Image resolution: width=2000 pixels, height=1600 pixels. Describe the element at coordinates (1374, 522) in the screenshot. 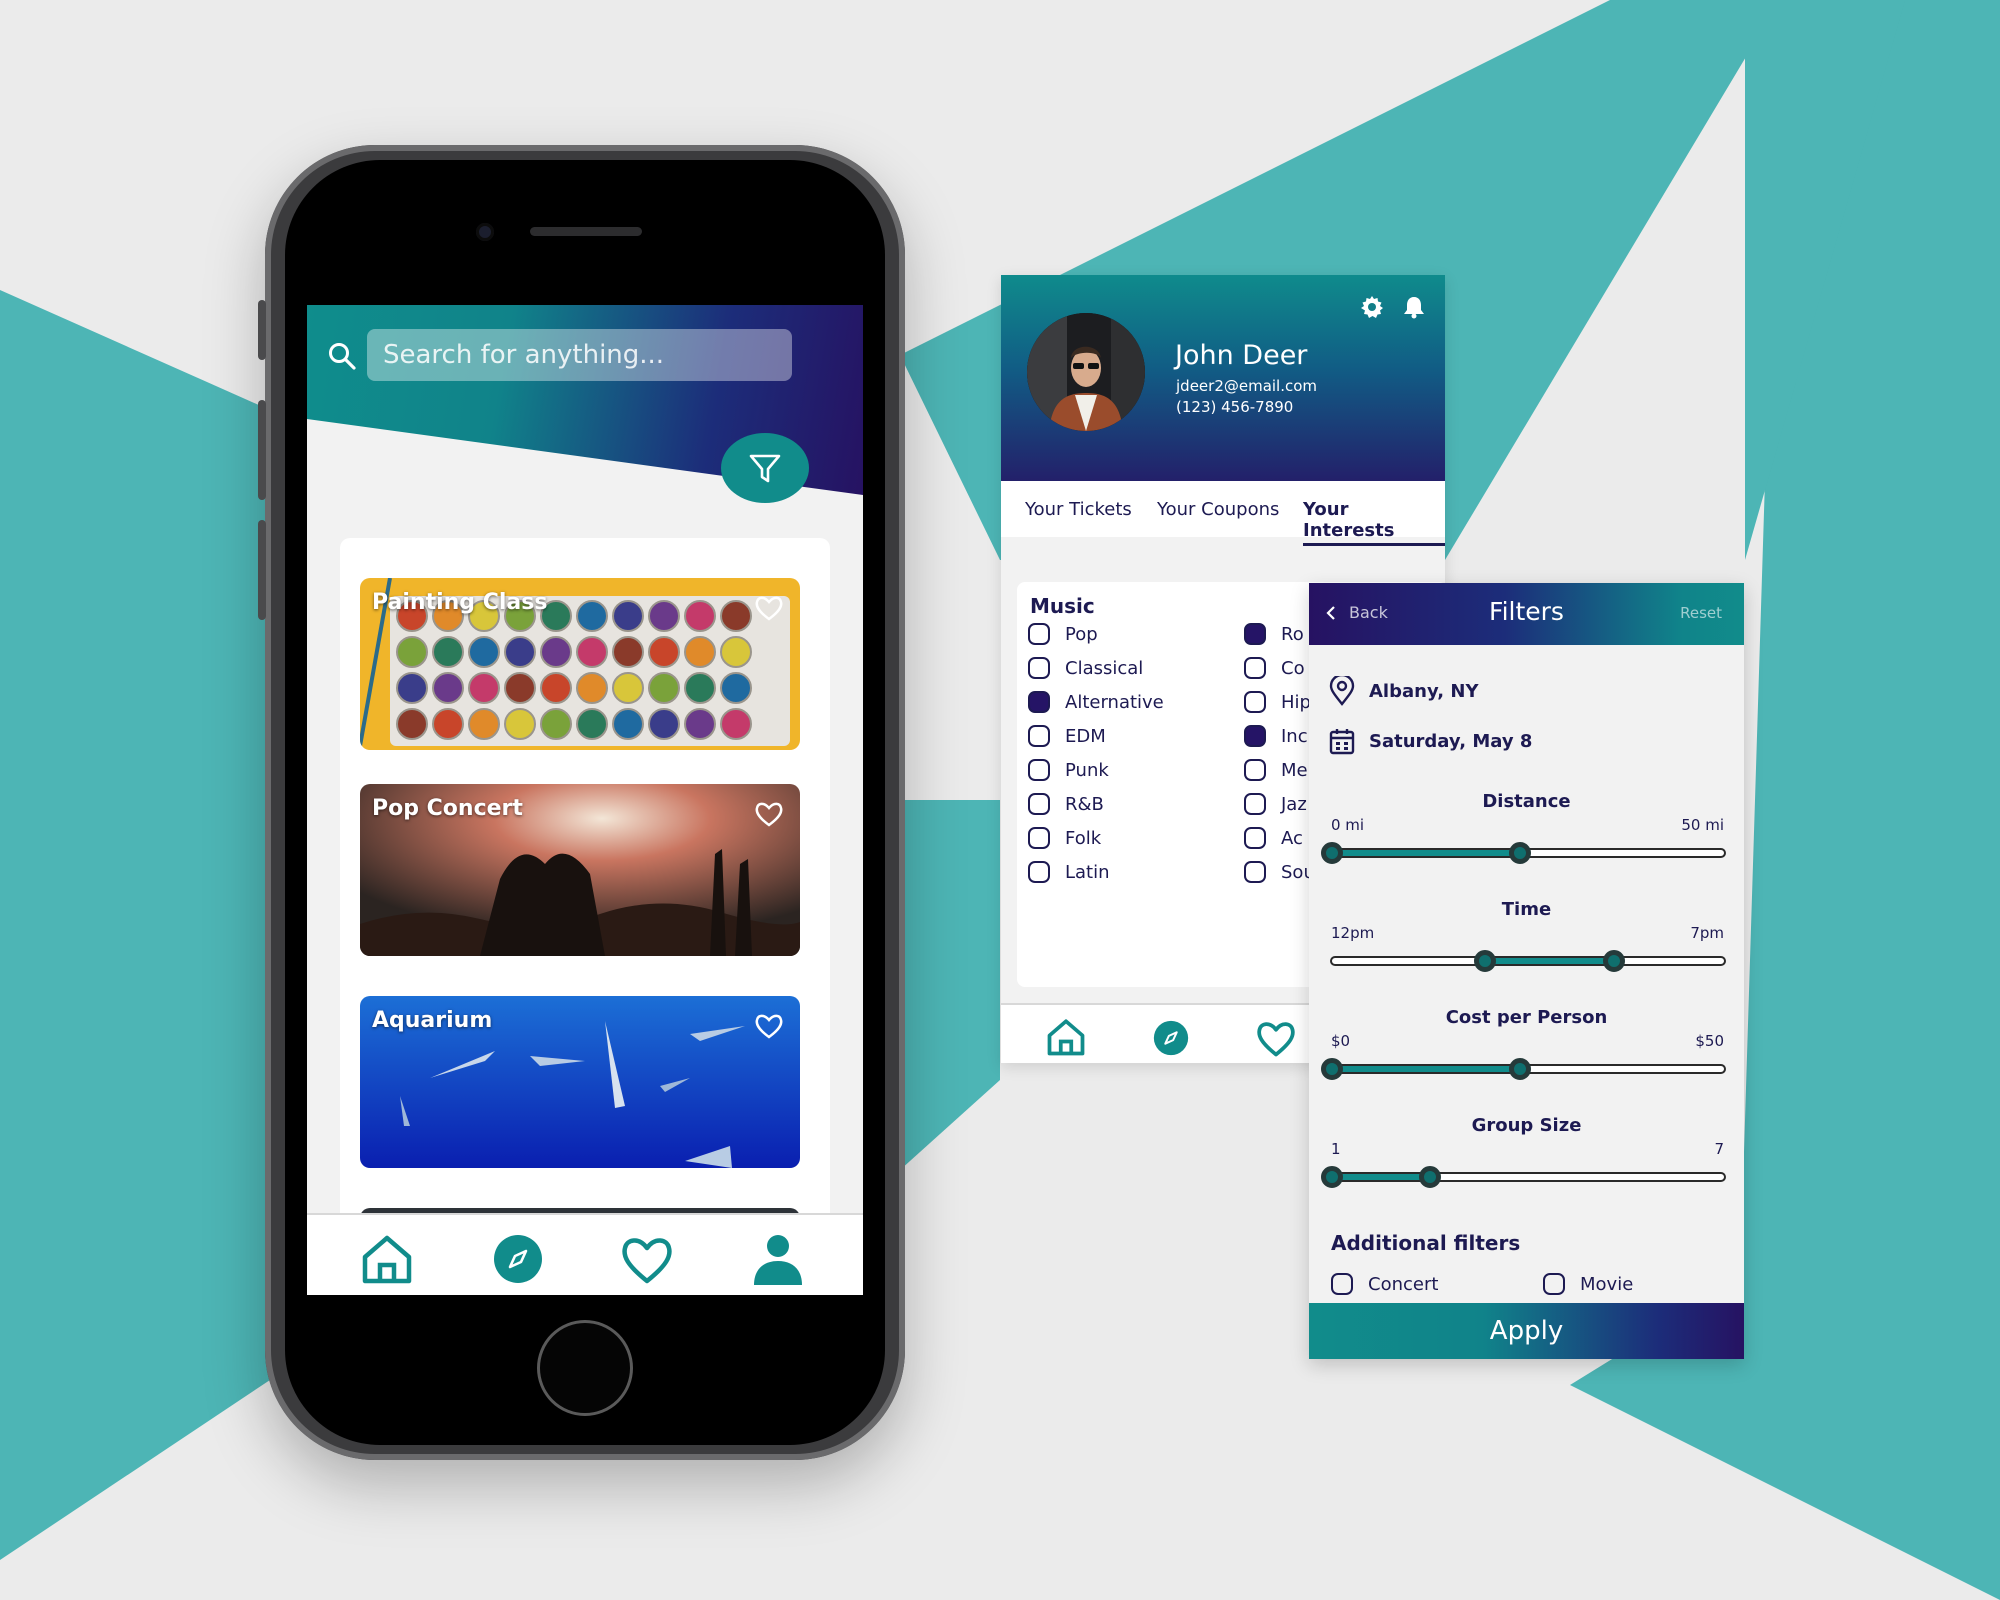

I see `tab-your-interests: Your Interests` at that location.